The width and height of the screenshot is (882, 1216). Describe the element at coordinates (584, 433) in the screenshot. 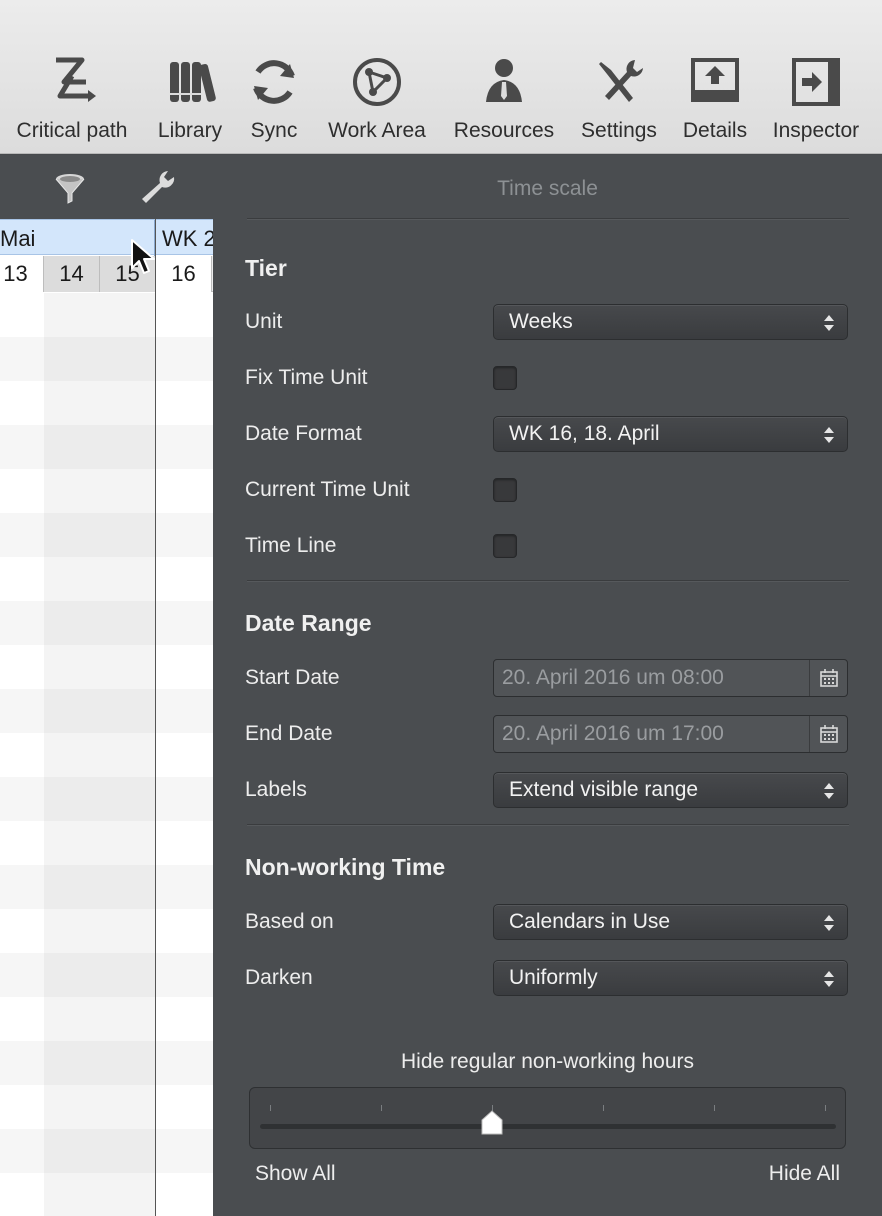

I see `date-format-value: WK 16, 18. April` at that location.